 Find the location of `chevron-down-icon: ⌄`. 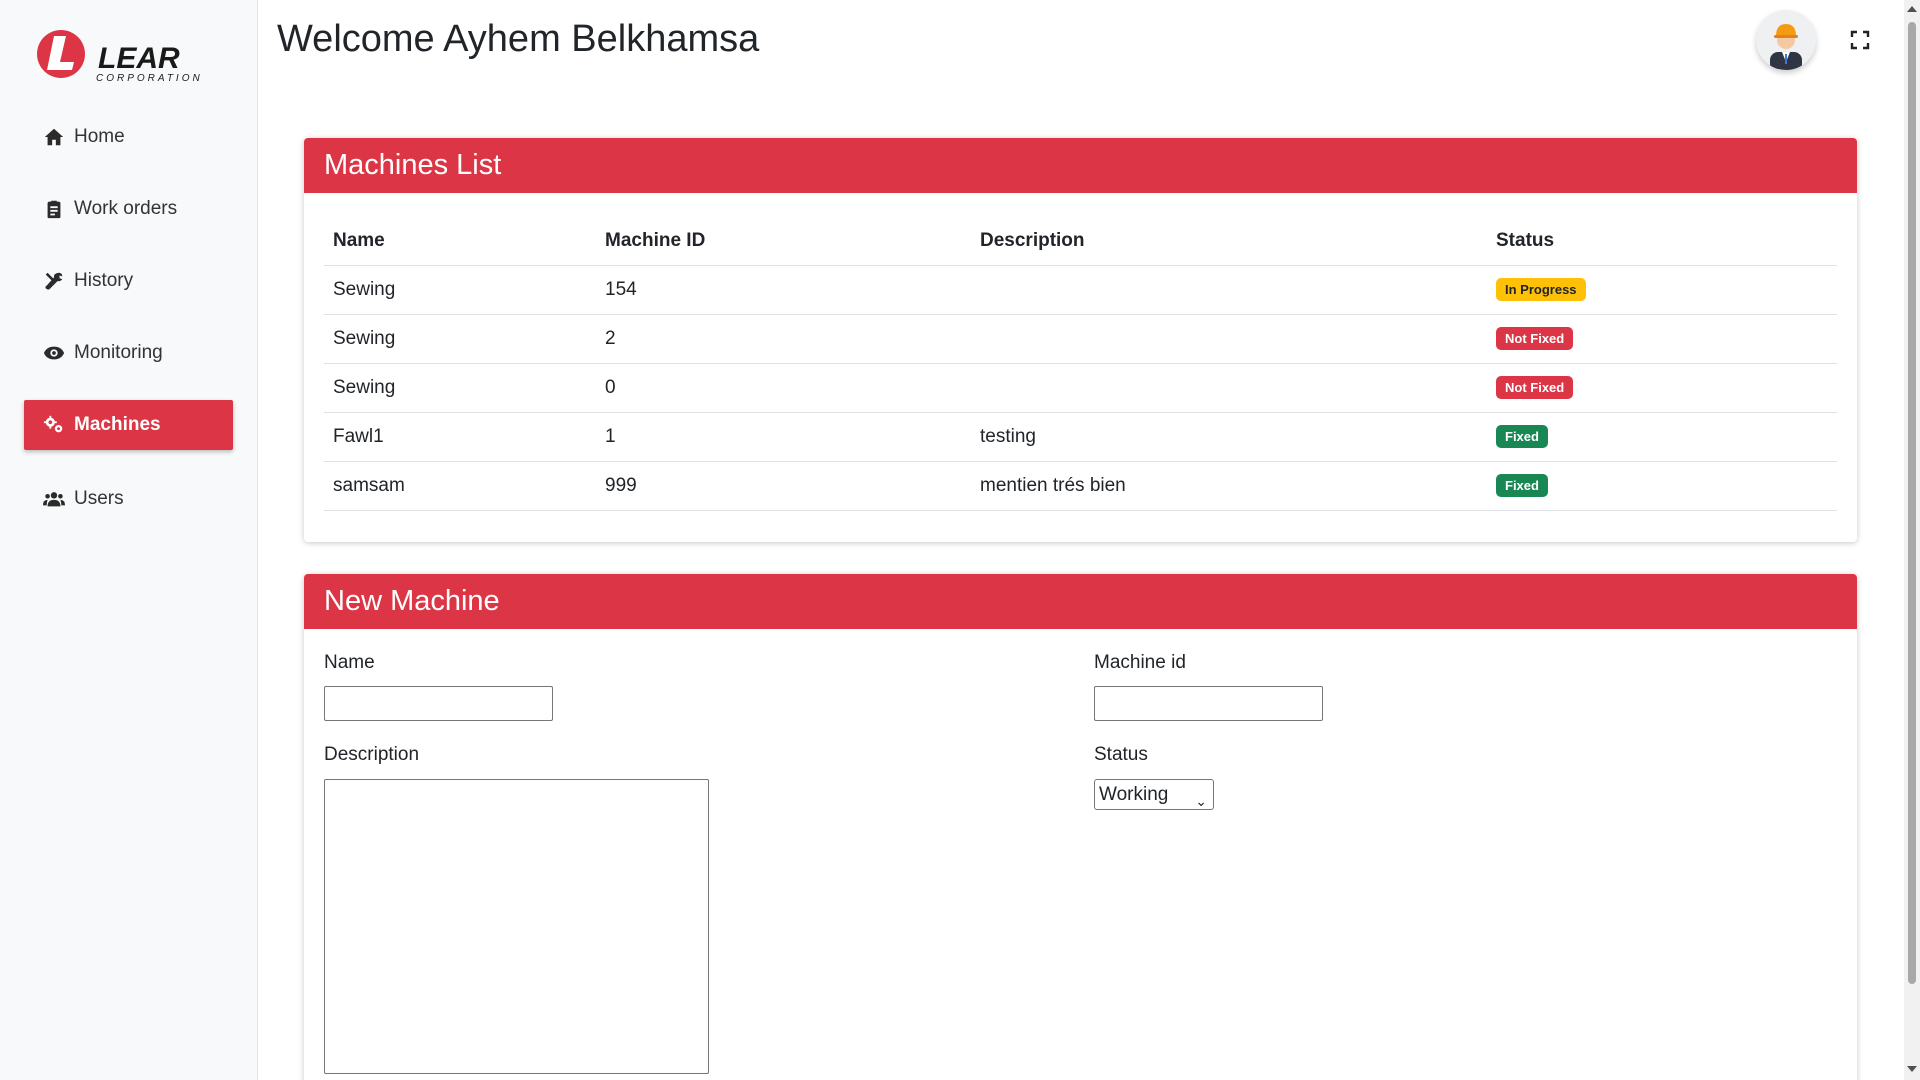

chevron-down-icon: ⌄ is located at coordinates (1201, 801).